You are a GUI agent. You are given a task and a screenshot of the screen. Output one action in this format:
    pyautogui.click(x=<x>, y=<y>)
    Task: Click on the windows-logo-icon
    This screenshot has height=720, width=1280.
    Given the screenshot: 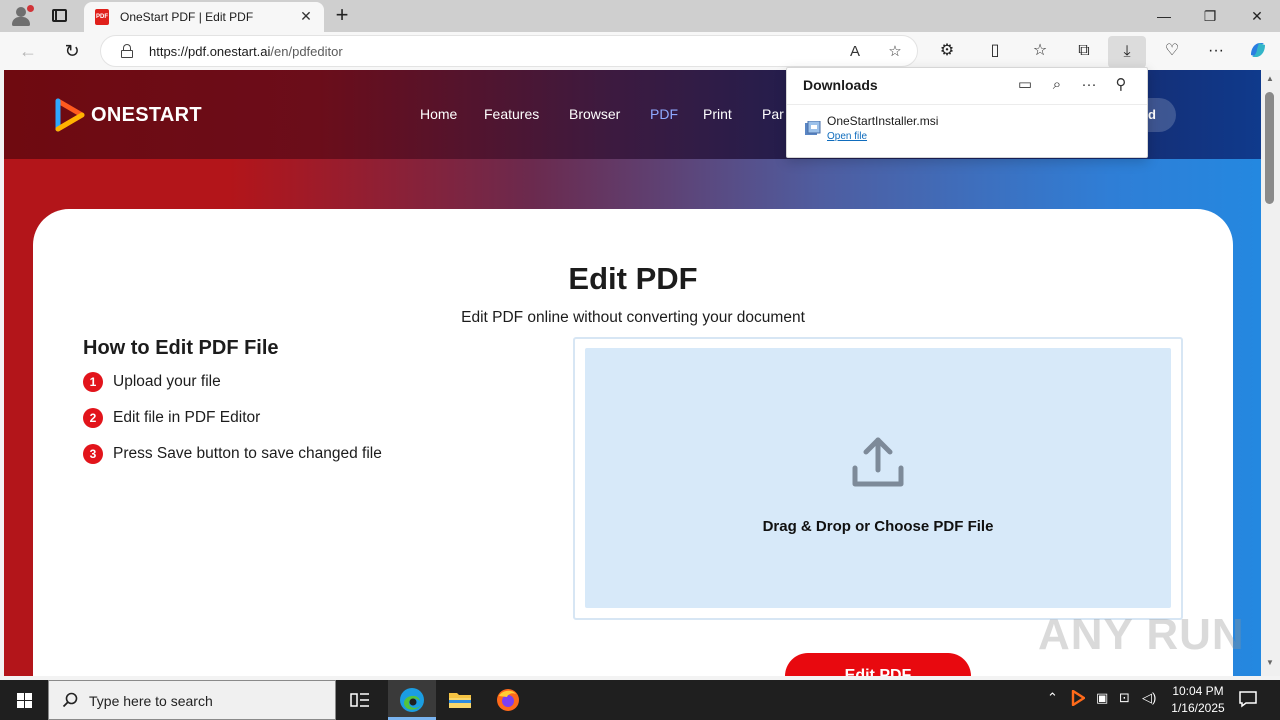 What is the action you would take?
    pyautogui.click(x=24, y=700)
    